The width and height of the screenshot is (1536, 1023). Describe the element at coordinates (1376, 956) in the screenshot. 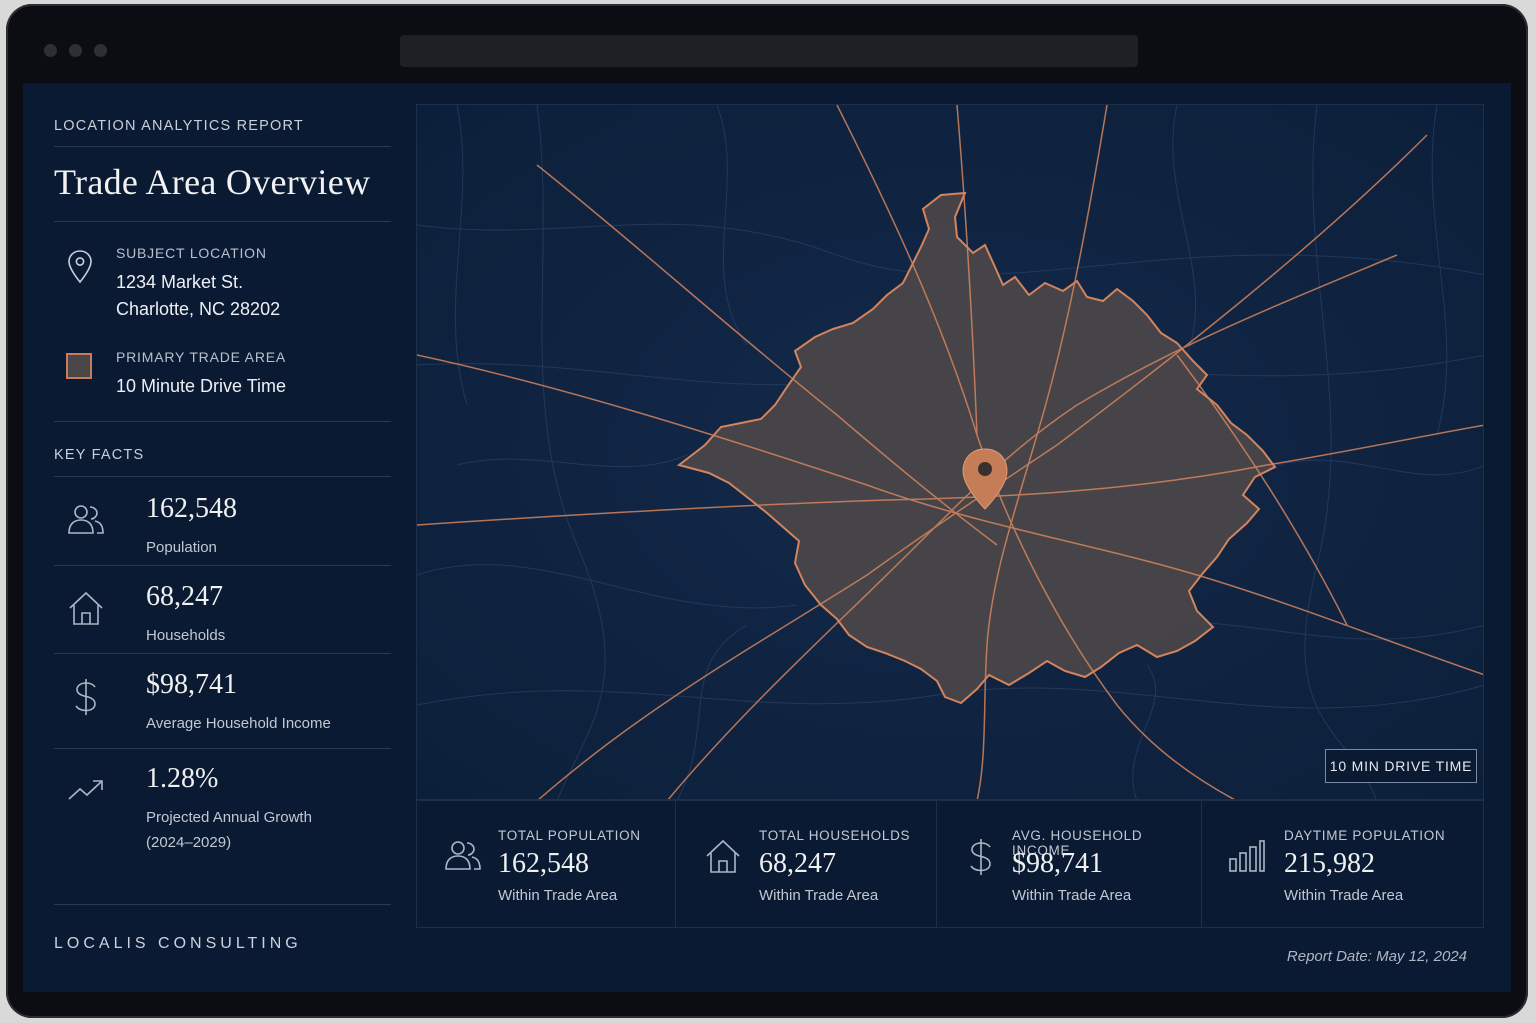

I see `report-date: Report Date: May 12, 2024` at that location.